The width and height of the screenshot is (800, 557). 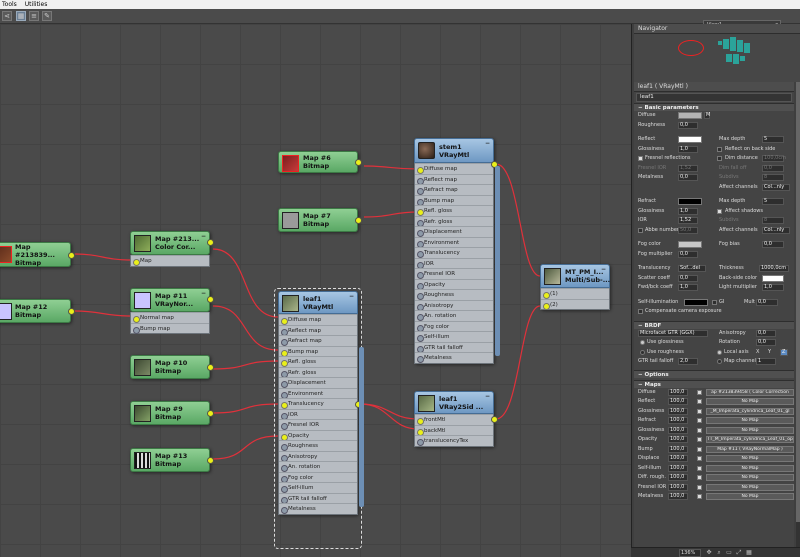 What do you see at coordinates (318, 476) in the screenshot?
I see `slot-fog-color: Fog color` at bounding box center [318, 476].